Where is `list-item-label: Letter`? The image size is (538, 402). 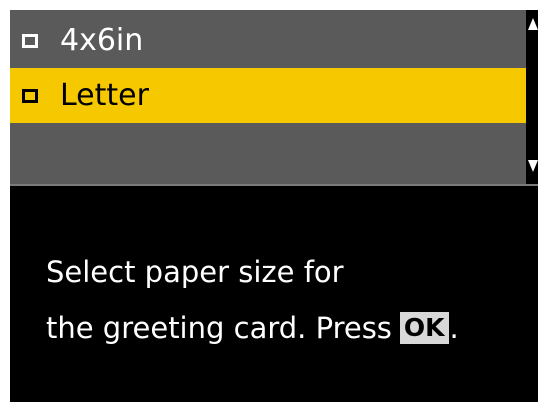 list-item-label: Letter is located at coordinates (104, 95).